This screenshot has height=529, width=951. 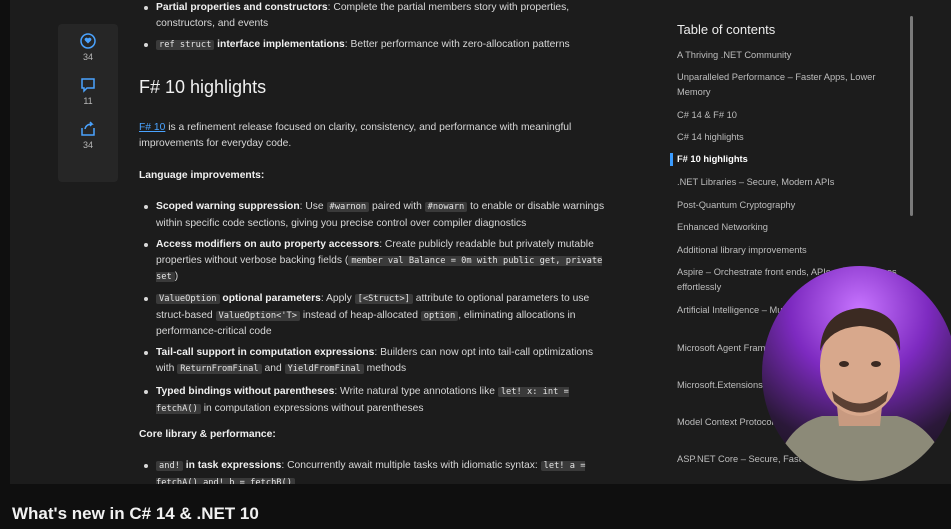 What do you see at coordinates (397, 206) in the screenshot?
I see `item-text: paired with` at bounding box center [397, 206].